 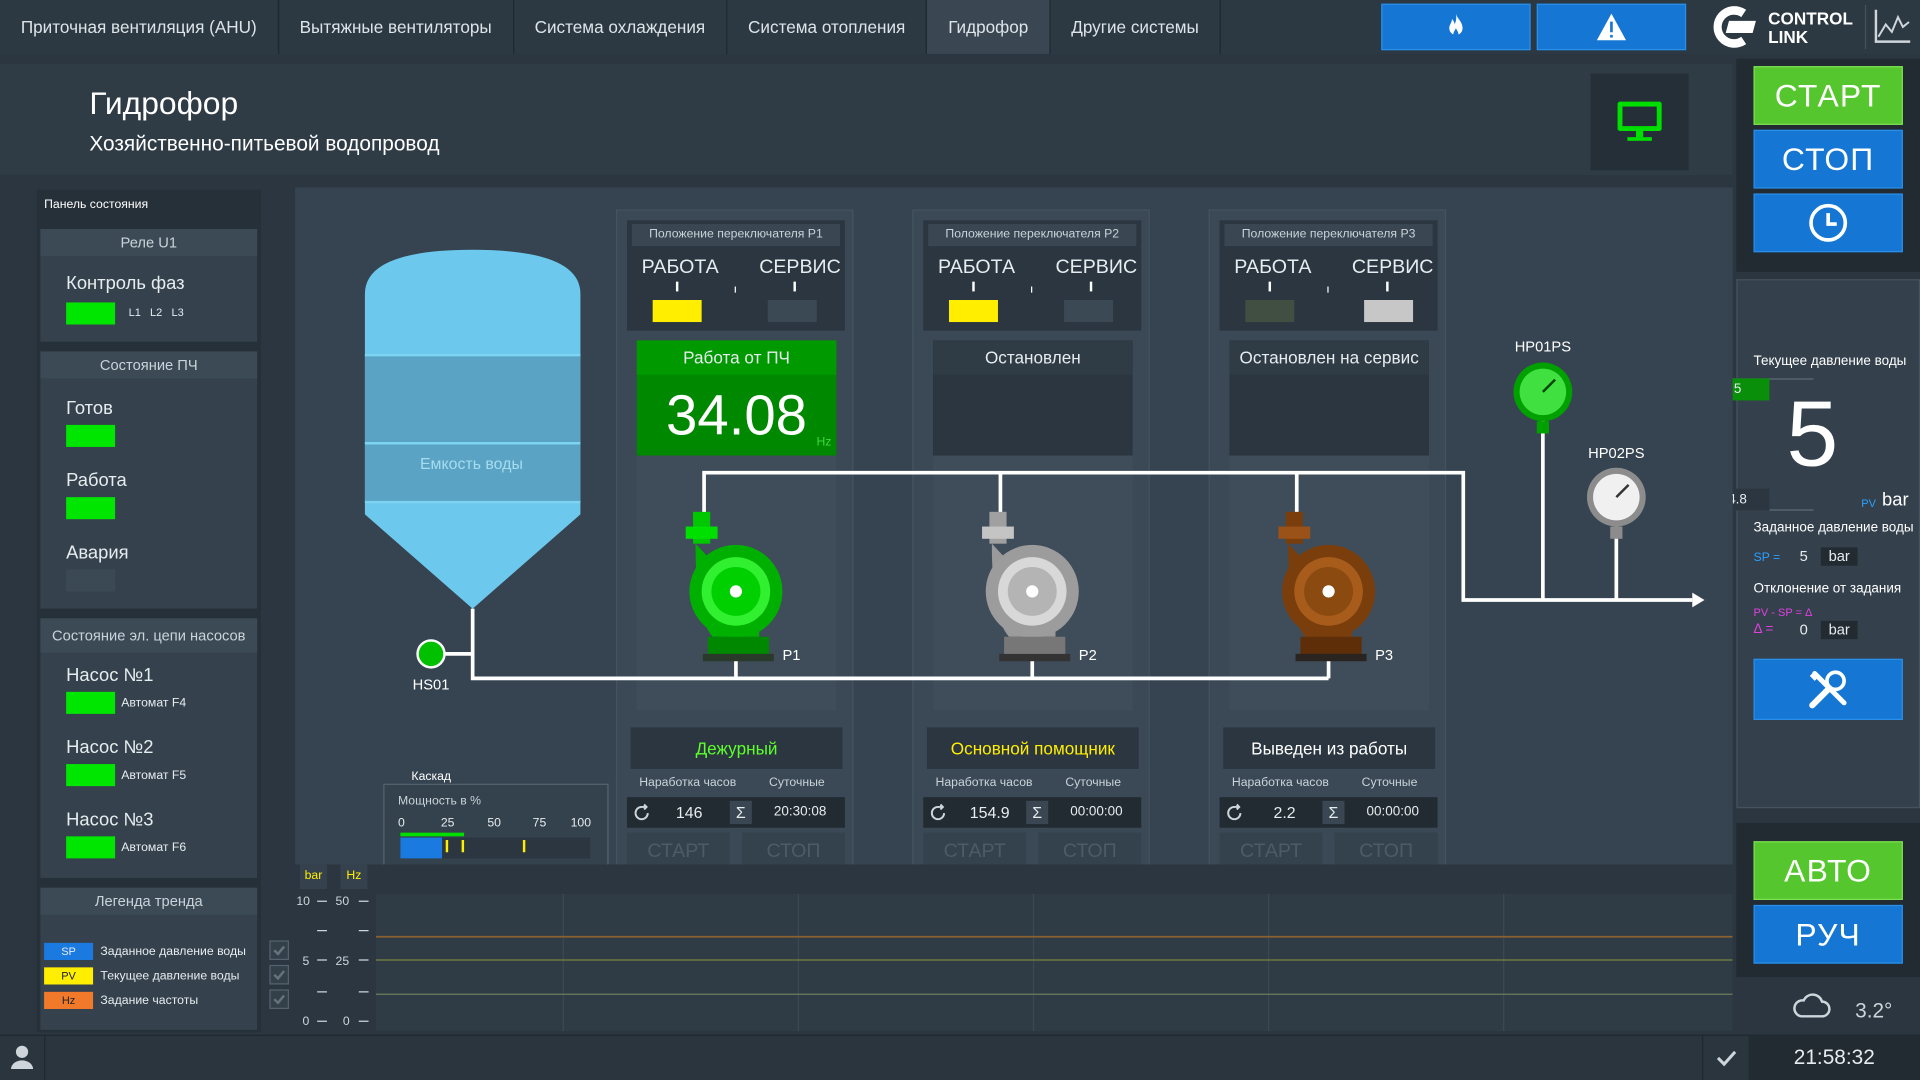 I want to click on acknowledge-button, so click(x=1725, y=1057).